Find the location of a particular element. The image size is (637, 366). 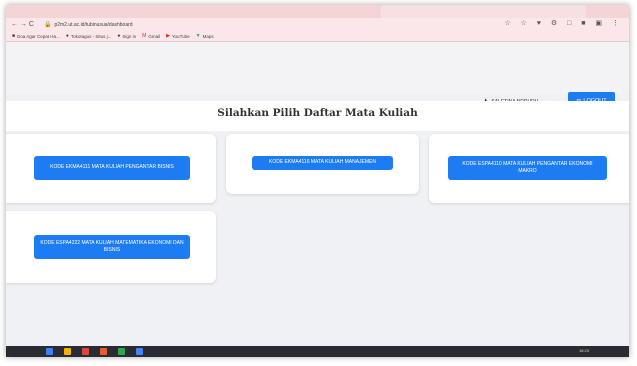

bookmark-label: YouTube is located at coordinates (180, 36).